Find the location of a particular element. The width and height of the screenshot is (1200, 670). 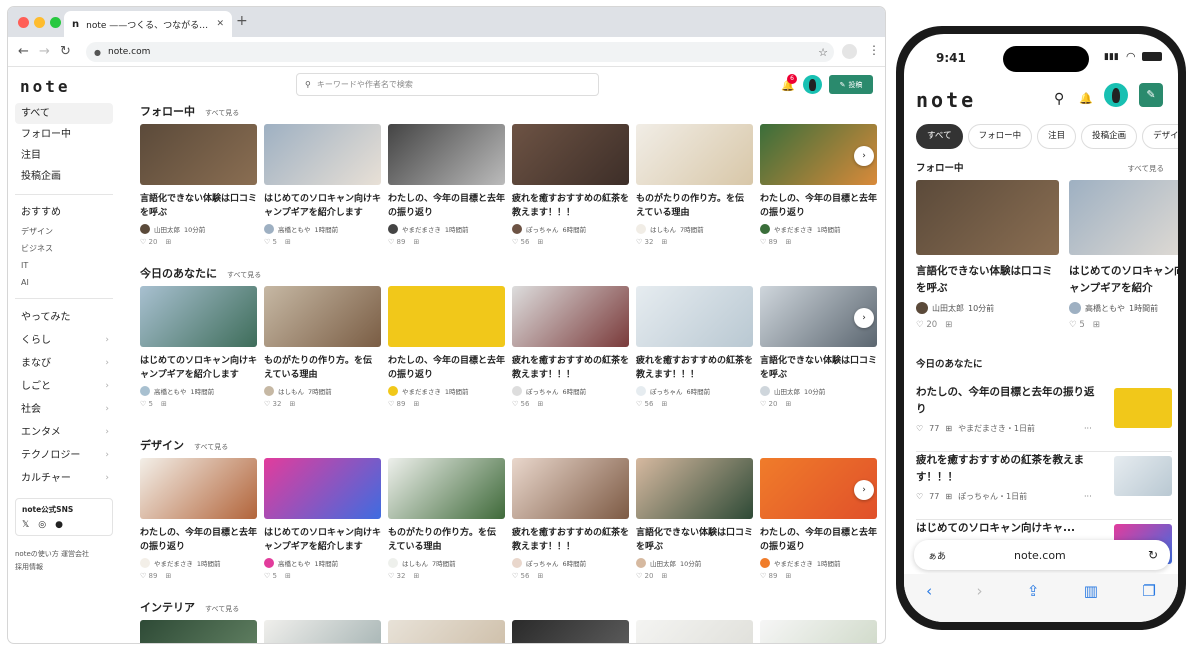

tabs-icon: ❐ is located at coordinates (1148, 602).